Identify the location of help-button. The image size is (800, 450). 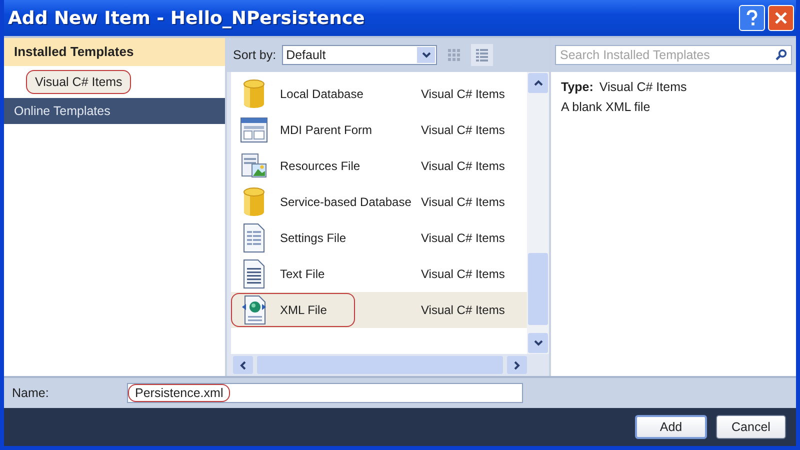
(752, 18).